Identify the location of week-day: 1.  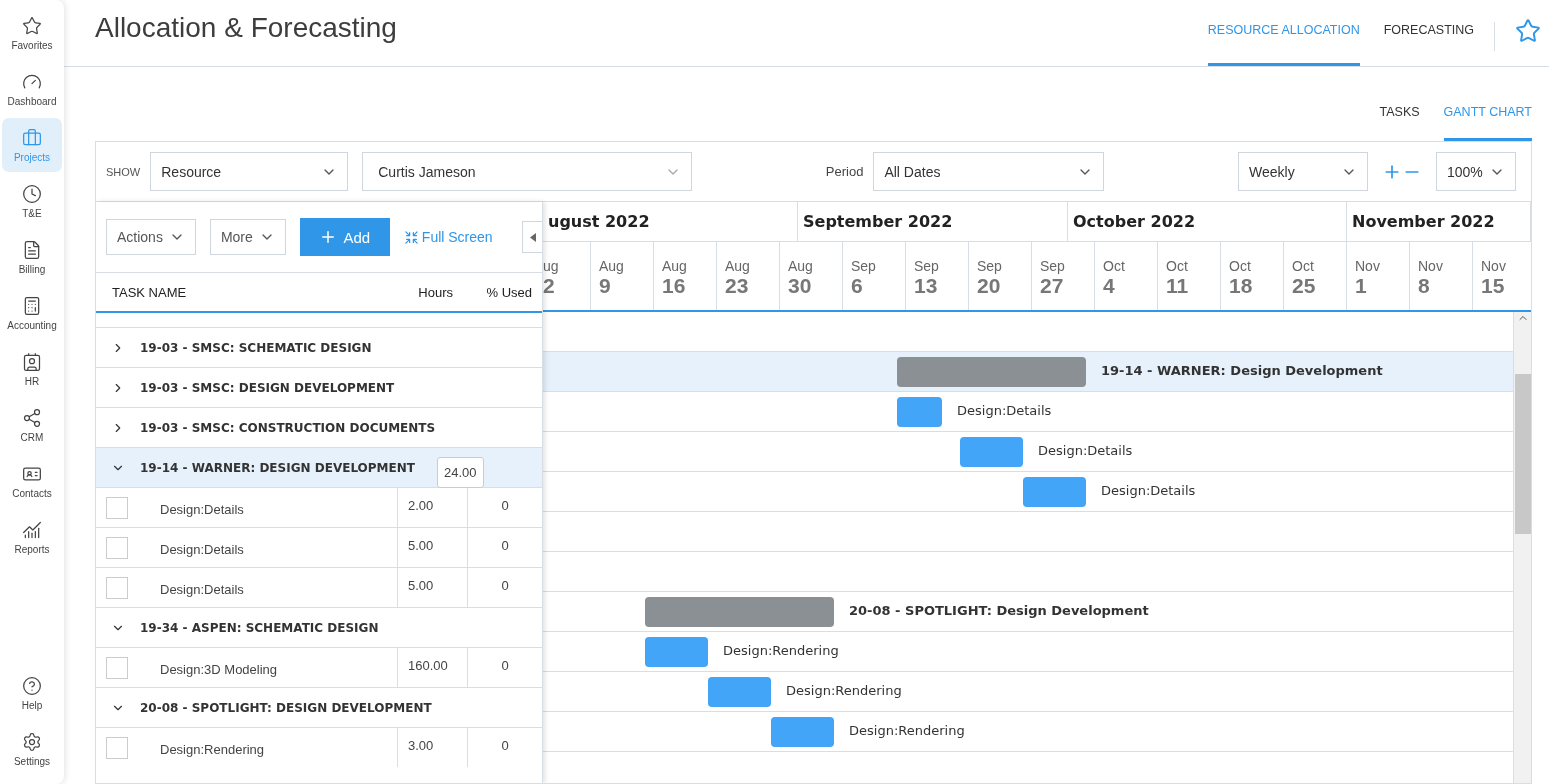
(1382, 286).